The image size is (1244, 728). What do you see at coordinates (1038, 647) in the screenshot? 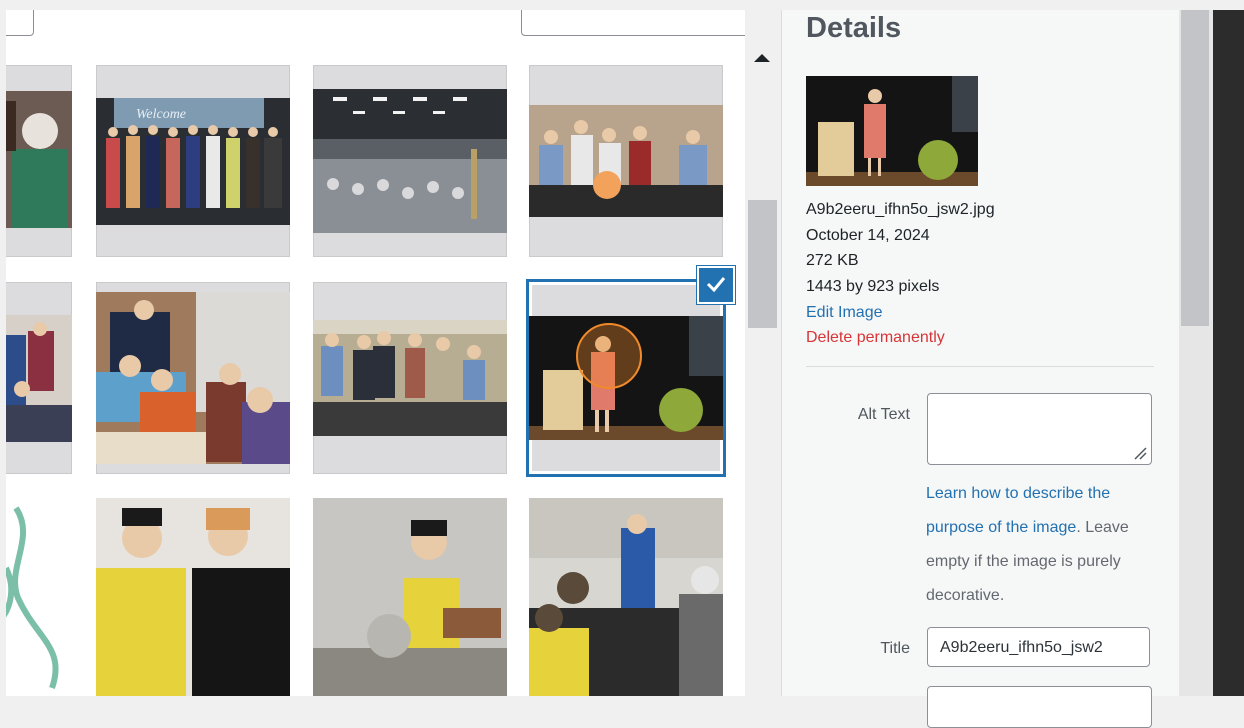
I see `title-field: A9b2eeru_ifhn5o_jsw2` at bounding box center [1038, 647].